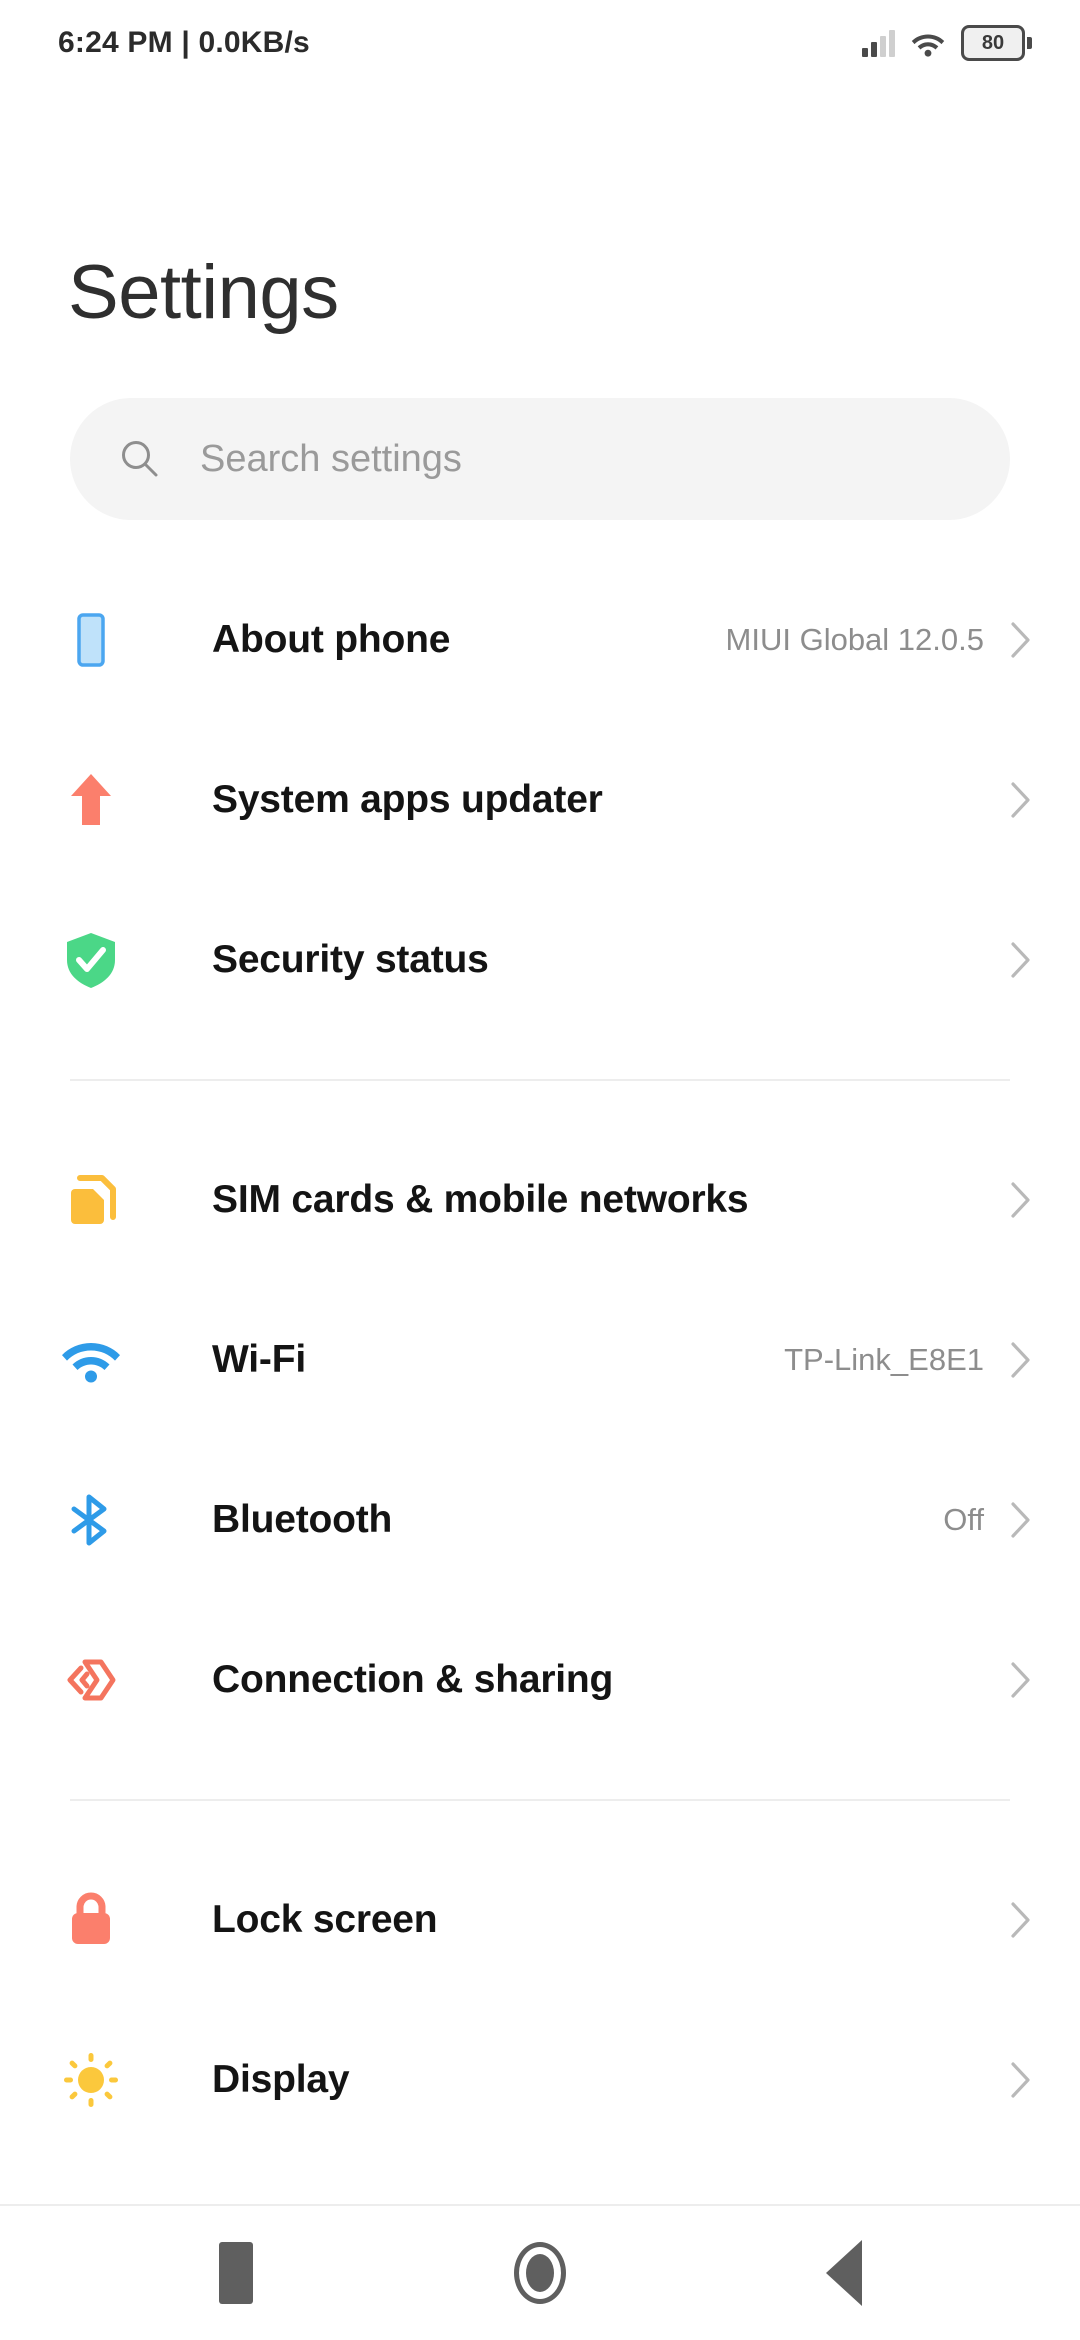 The height and width of the screenshot is (2340, 1080). What do you see at coordinates (91, 1920) in the screenshot?
I see `lock-icon` at bounding box center [91, 1920].